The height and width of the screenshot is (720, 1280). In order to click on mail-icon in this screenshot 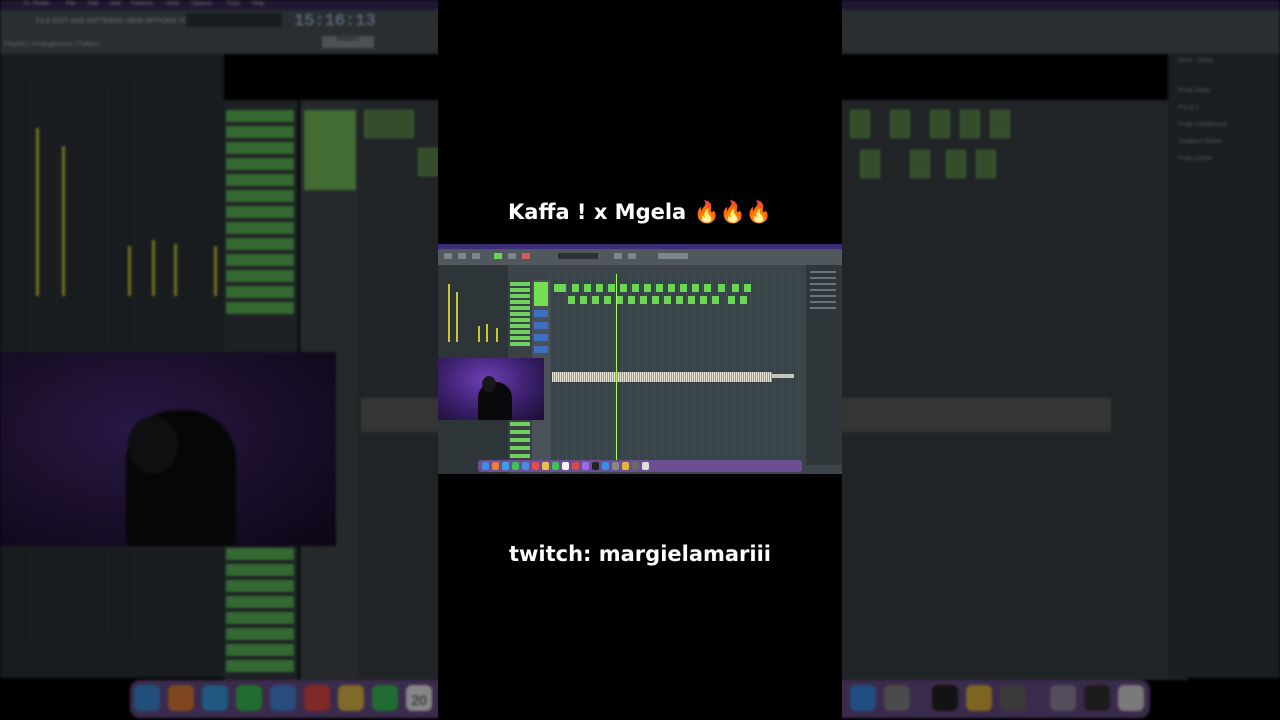, I will do `click(525, 466)`.